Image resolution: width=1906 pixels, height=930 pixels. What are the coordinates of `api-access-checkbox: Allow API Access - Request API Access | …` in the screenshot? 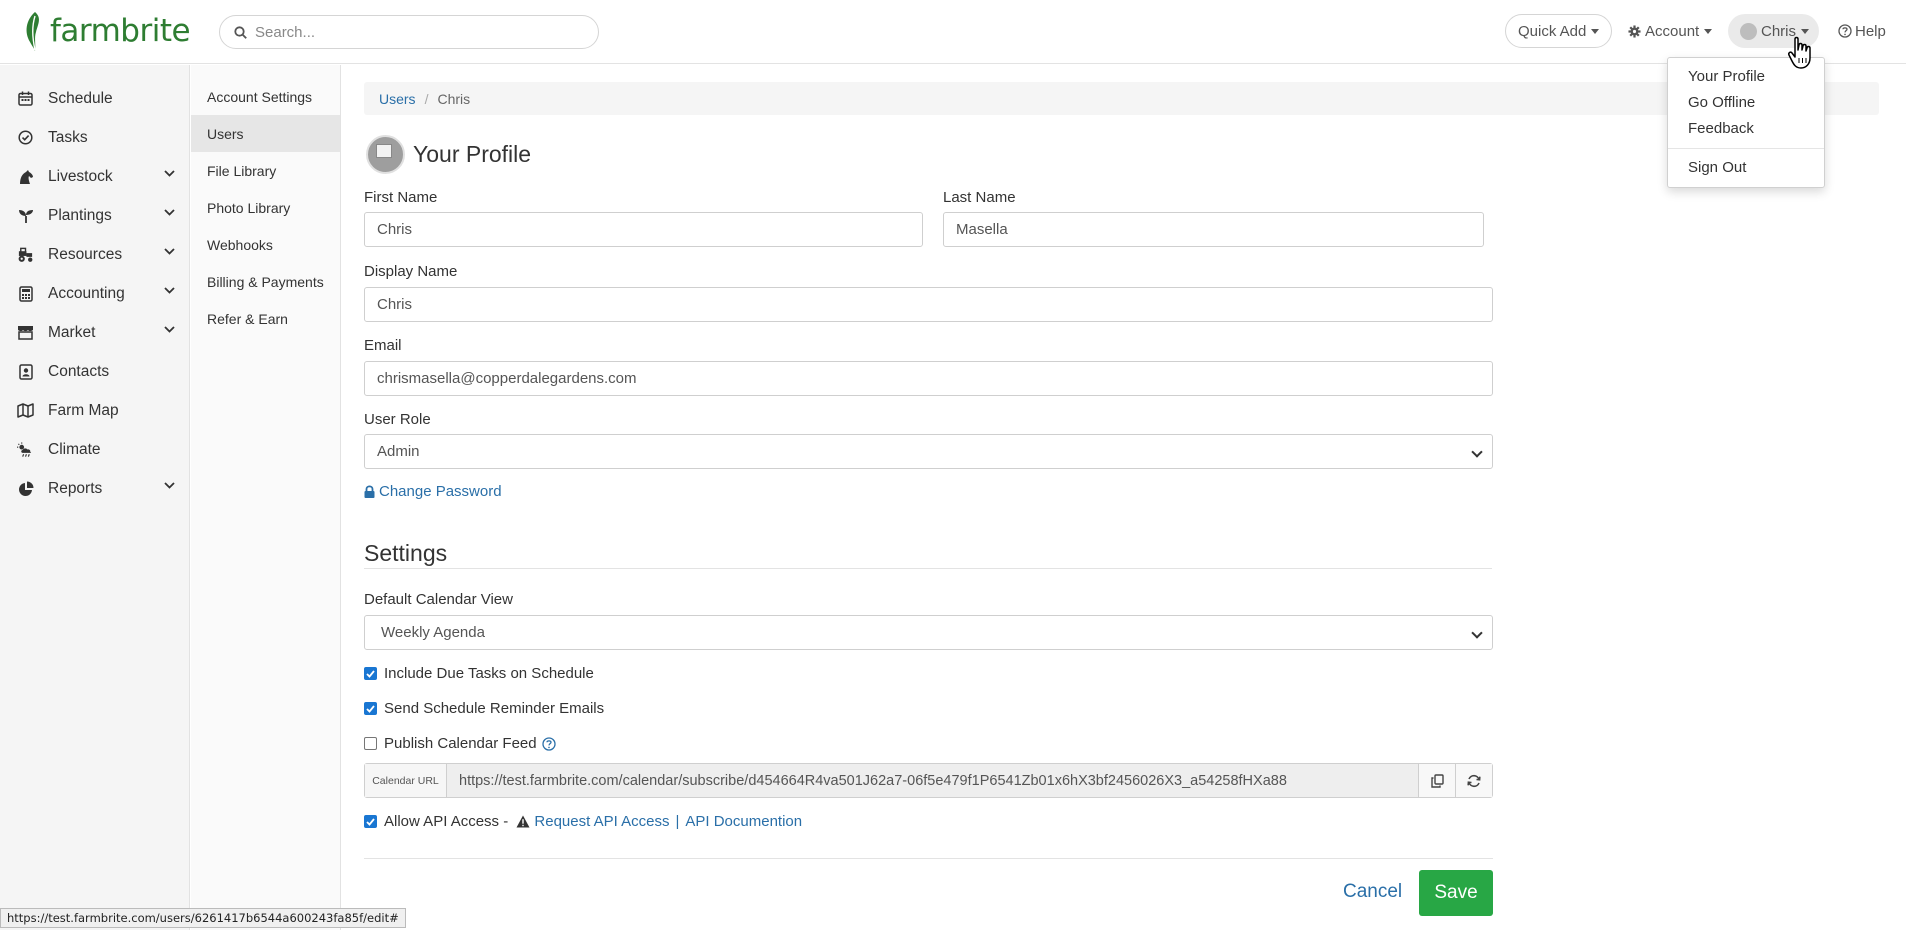 It's located at (583, 821).